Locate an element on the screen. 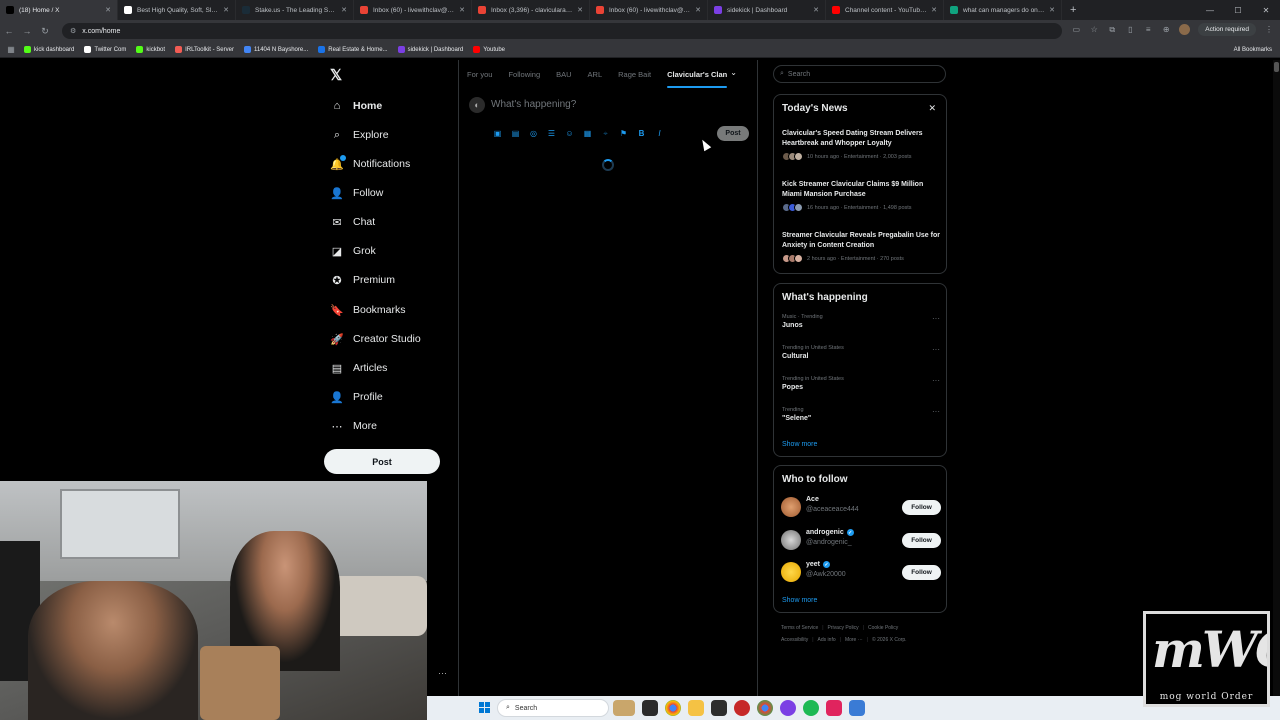 Image resolution: width=1280 pixels, height=720 pixels. footer-link: Ads info is located at coordinates (827, 640).